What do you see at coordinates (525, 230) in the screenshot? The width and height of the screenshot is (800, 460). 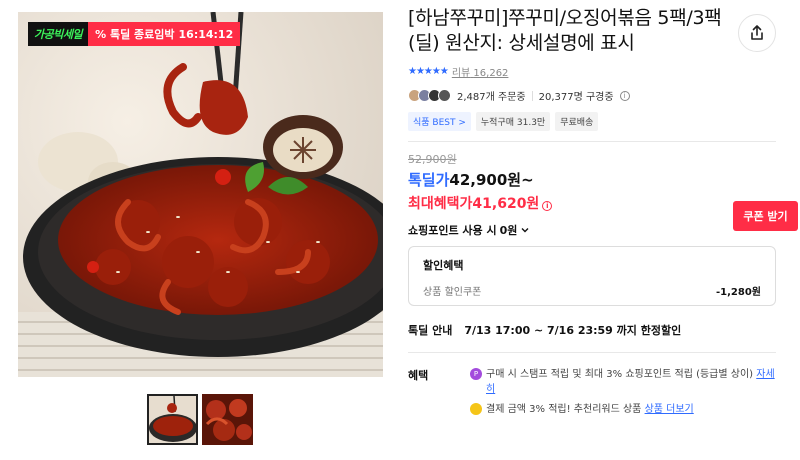 I see `chevron-down-icon` at bounding box center [525, 230].